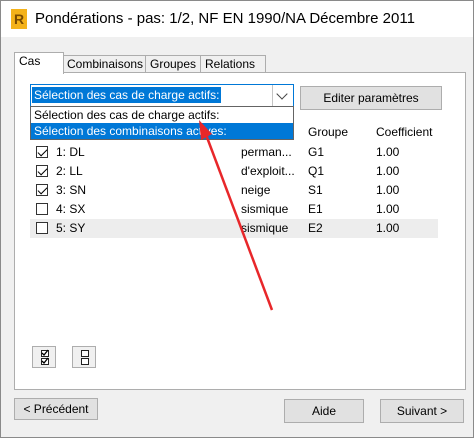 The image size is (474, 438). What do you see at coordinates (404, 132) in the screenshot?
I see `column-header-coefficient: Coefficient` at bounding box center [404, 132].